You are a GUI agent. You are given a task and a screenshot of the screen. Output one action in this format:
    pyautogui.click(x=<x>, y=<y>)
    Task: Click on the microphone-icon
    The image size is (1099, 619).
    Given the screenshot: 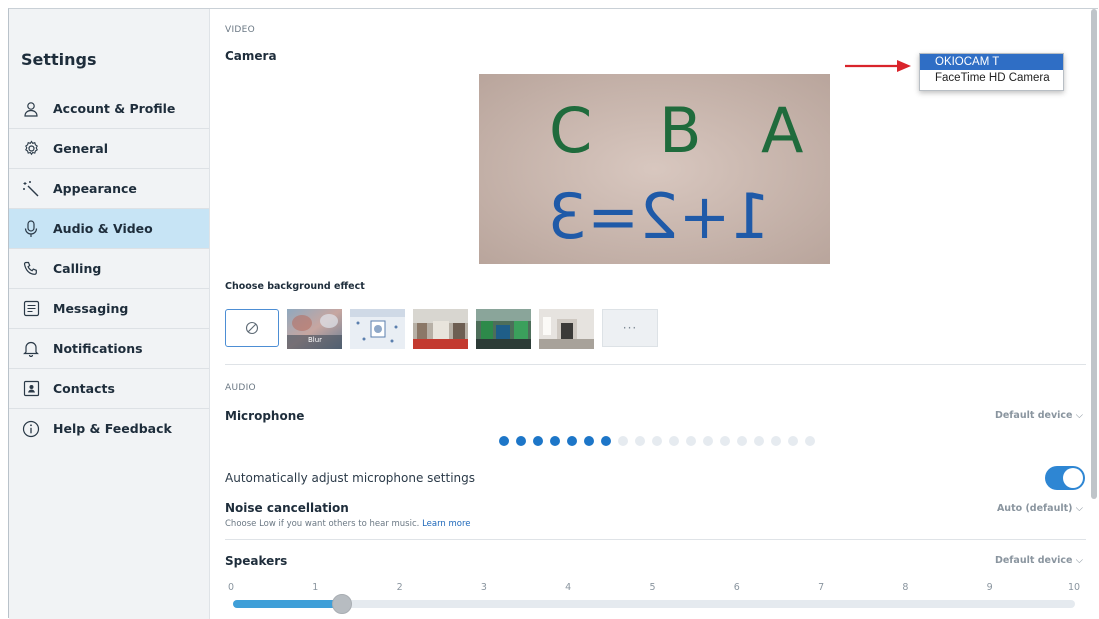 What is the action you would take?
    pyautogui.click(x=31, y=228)
    